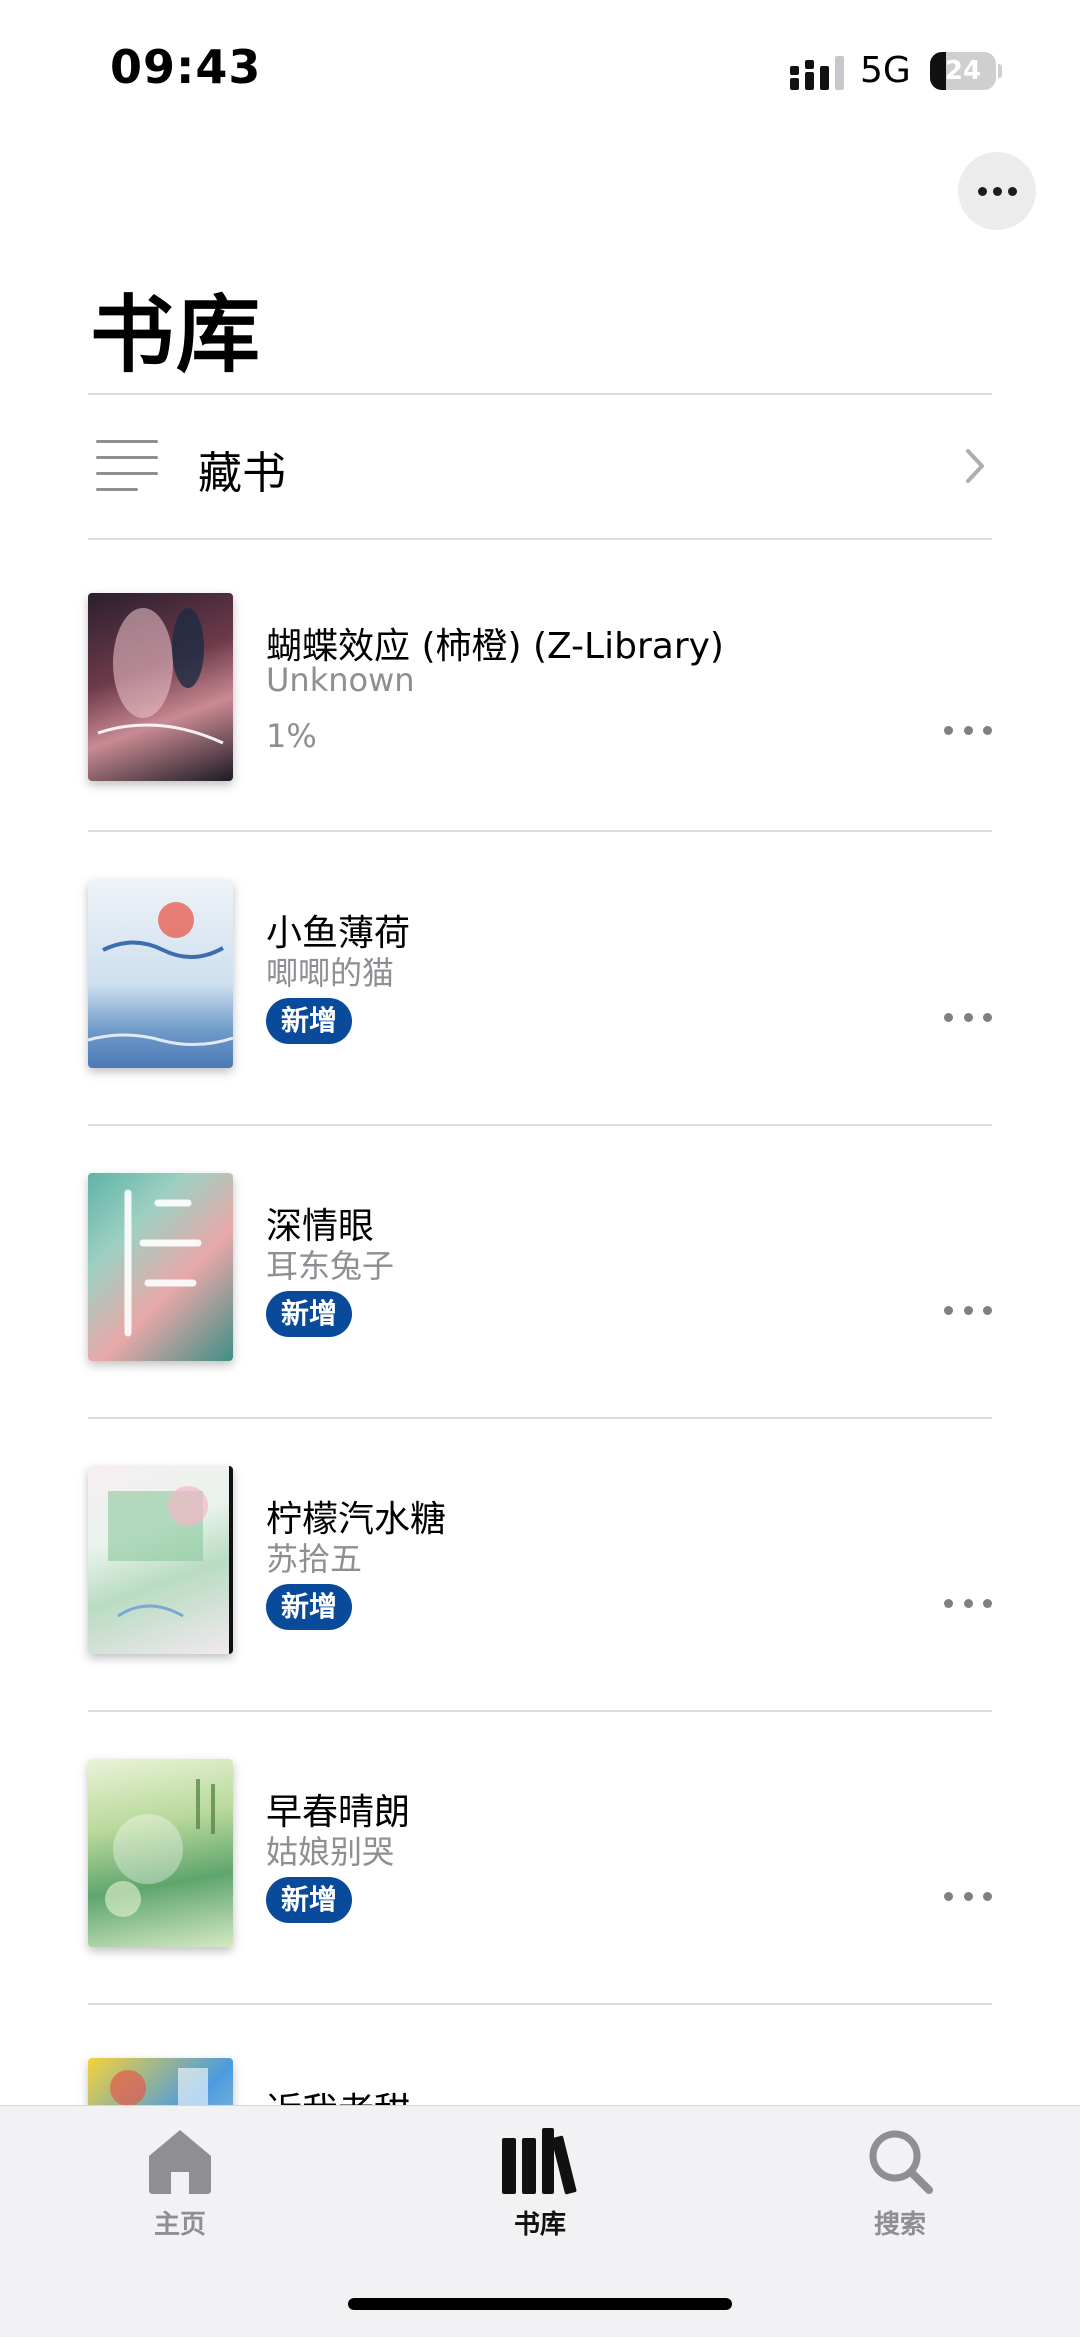 Image resolution: width=1080 pixels, height=2337 pixels. Describe the element at coordinates (179, 2225) in the screenshot. I see `tab-home-label: 主页` at that location.